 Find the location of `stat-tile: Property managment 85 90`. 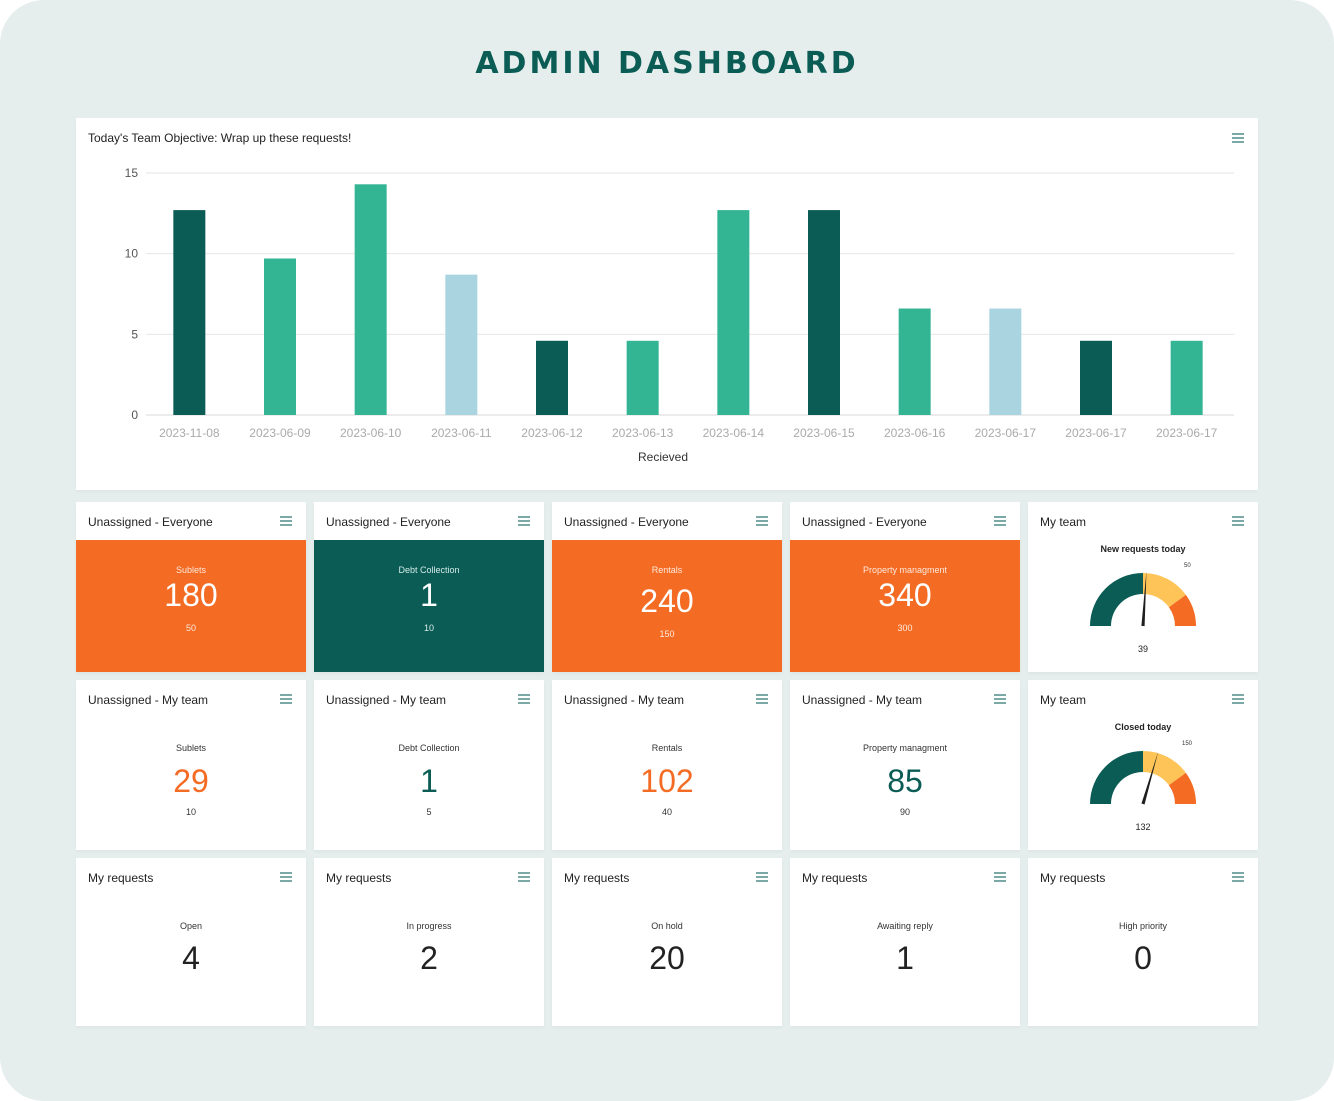

stat-tile: Property managment 85 90 is located at coordinates (905, 784).